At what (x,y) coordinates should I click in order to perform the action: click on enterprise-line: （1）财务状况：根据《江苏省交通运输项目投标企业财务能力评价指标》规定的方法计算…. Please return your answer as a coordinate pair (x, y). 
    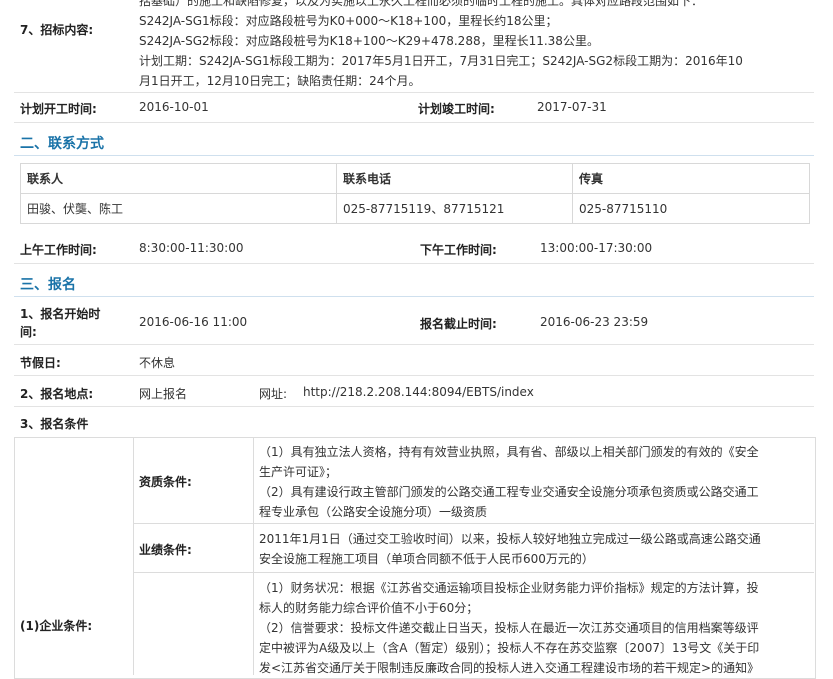
    Looking at the image, I should click on (509, 588).